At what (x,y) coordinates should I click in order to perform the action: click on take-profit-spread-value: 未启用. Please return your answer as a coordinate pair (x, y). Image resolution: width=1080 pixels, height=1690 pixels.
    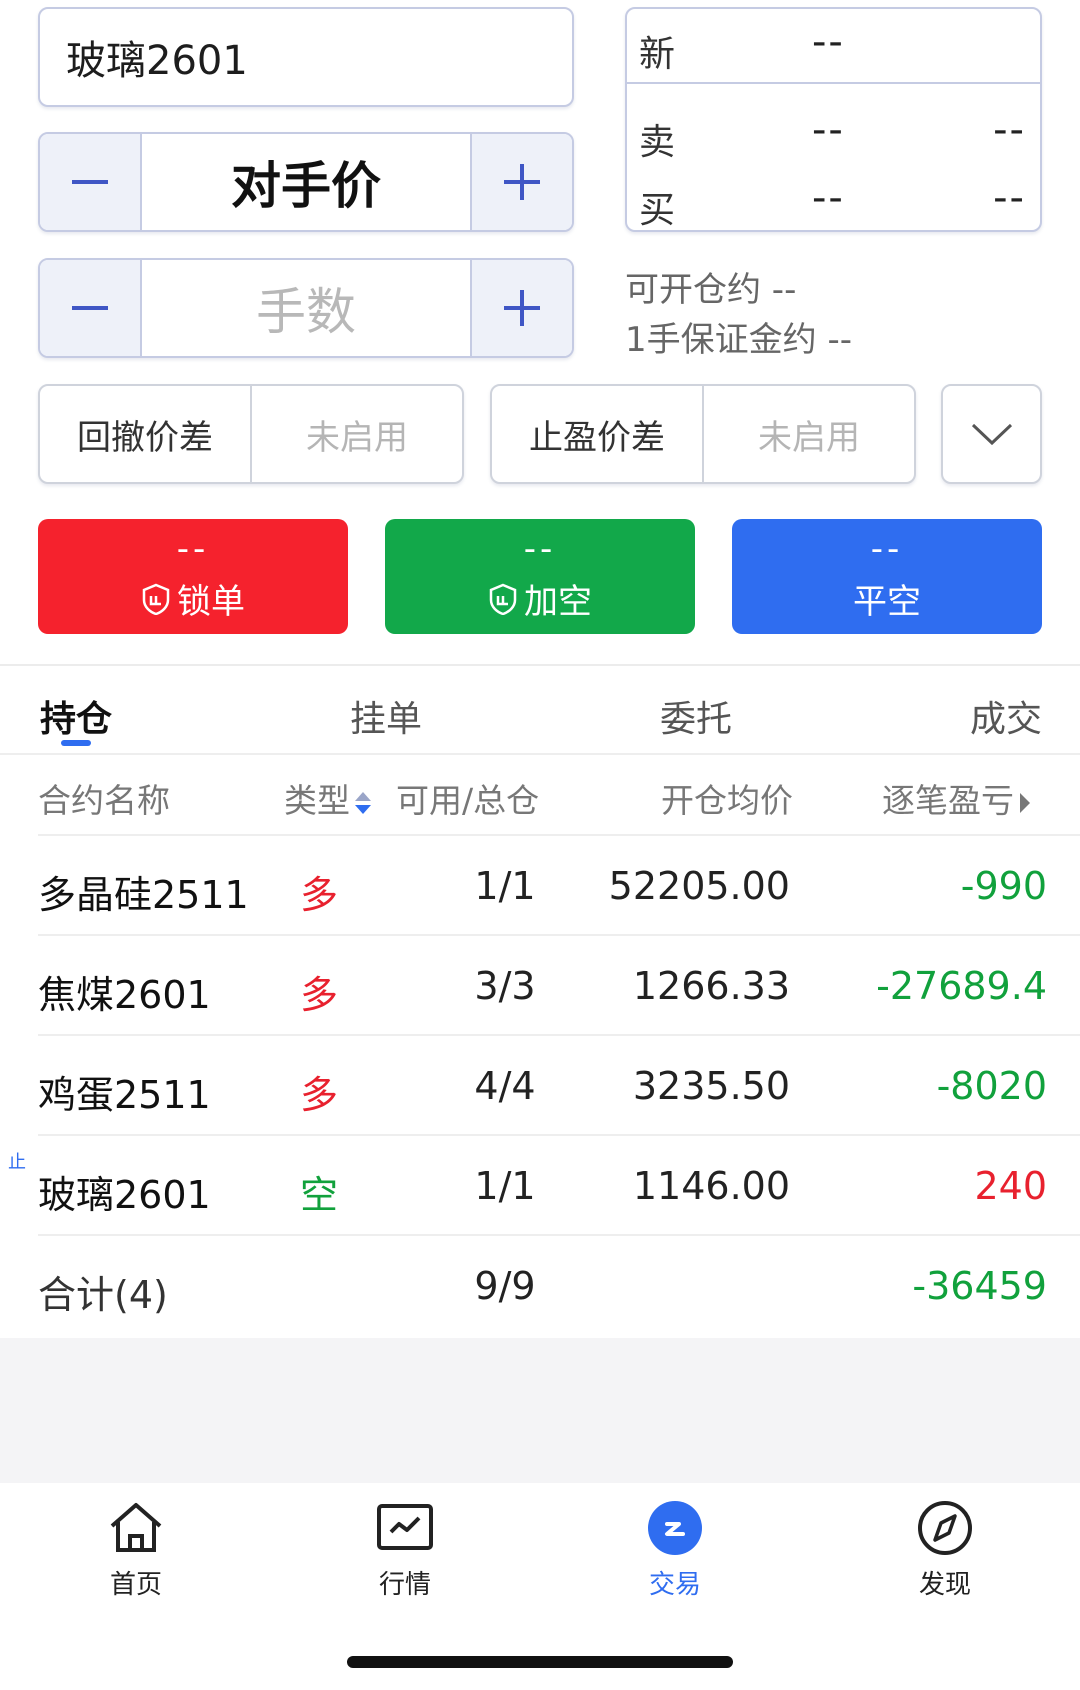
    Looking at the image, I should click on (809, 437).